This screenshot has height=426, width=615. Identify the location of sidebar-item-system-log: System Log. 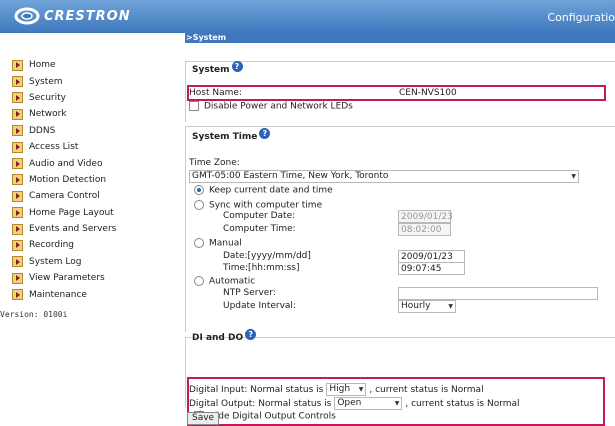
(64, 262).